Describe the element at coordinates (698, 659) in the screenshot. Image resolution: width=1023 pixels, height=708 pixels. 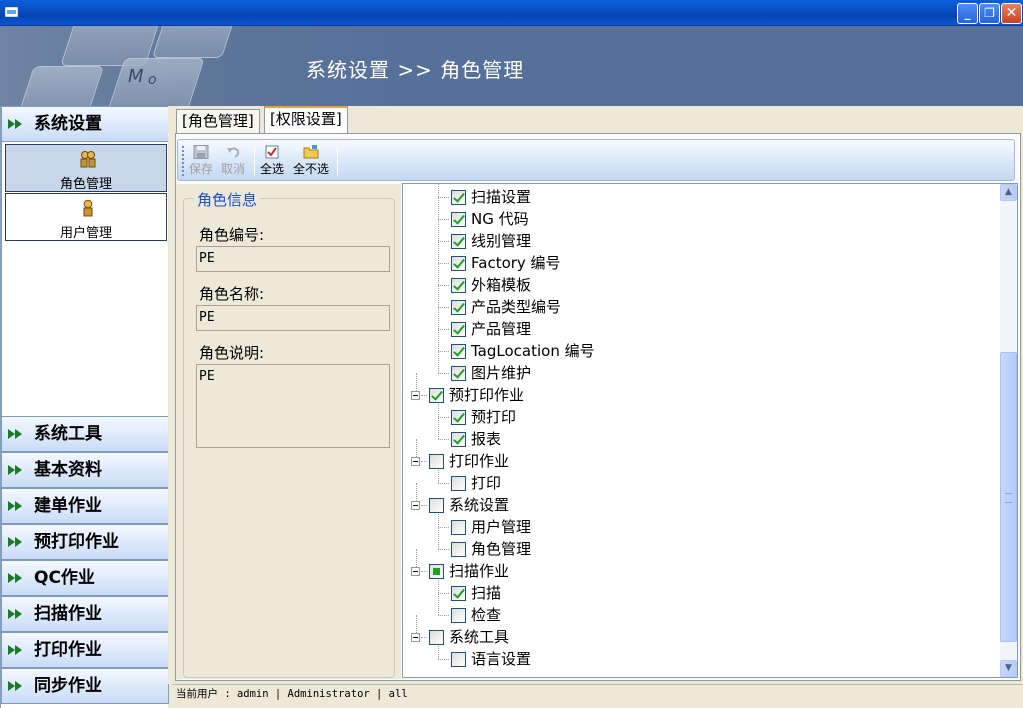
I see `tree-node-item: 语言设置` at that location.